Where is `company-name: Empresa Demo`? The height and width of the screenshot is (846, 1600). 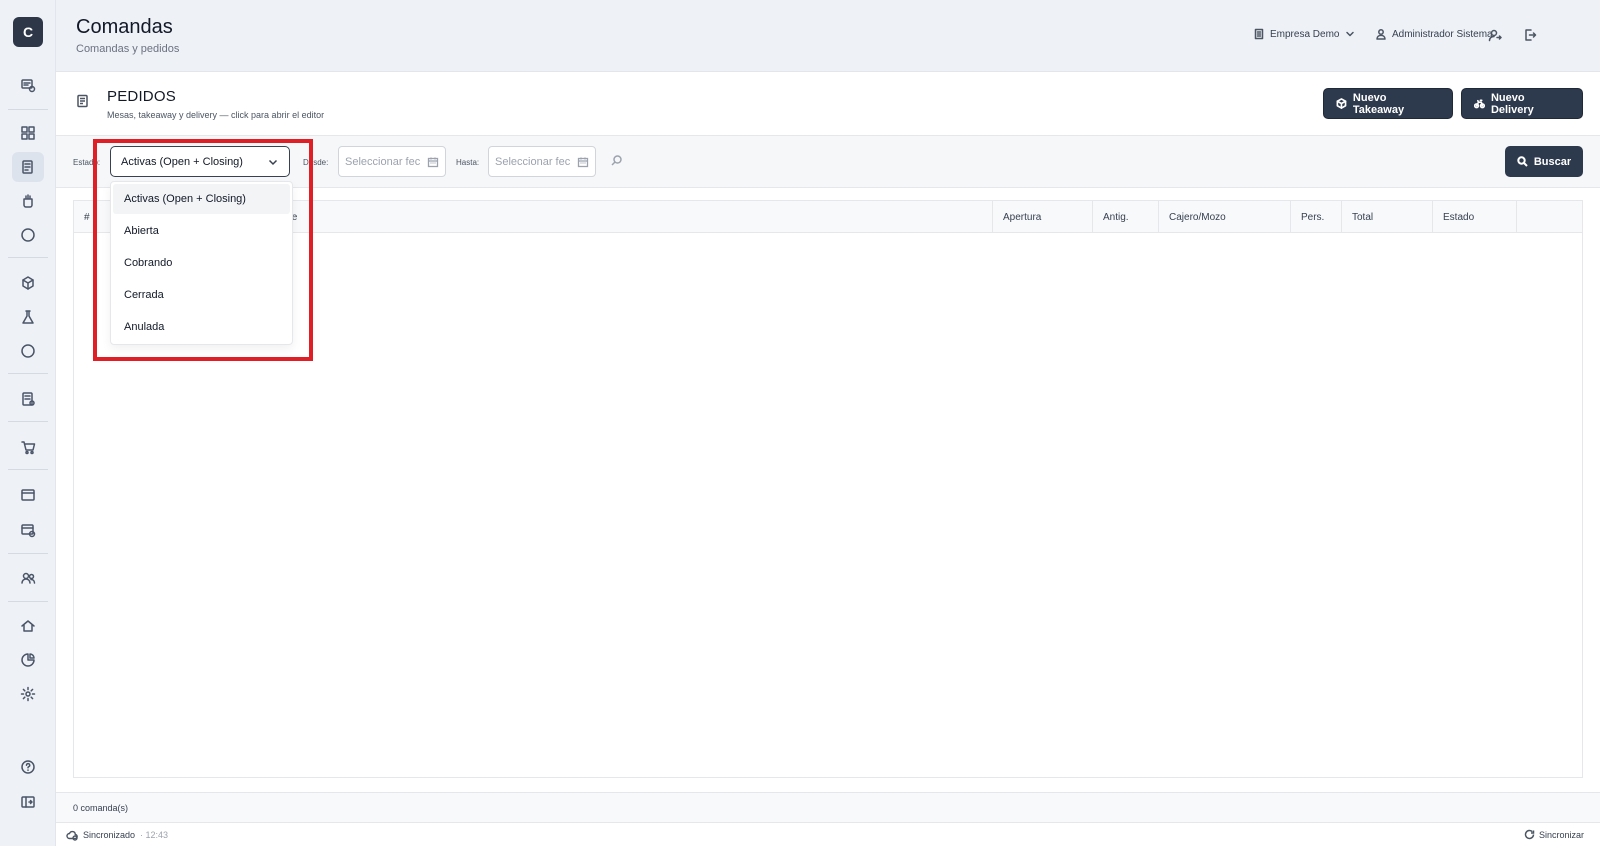
company-name: Empresa Demo is located at coordinates (1305, 34).